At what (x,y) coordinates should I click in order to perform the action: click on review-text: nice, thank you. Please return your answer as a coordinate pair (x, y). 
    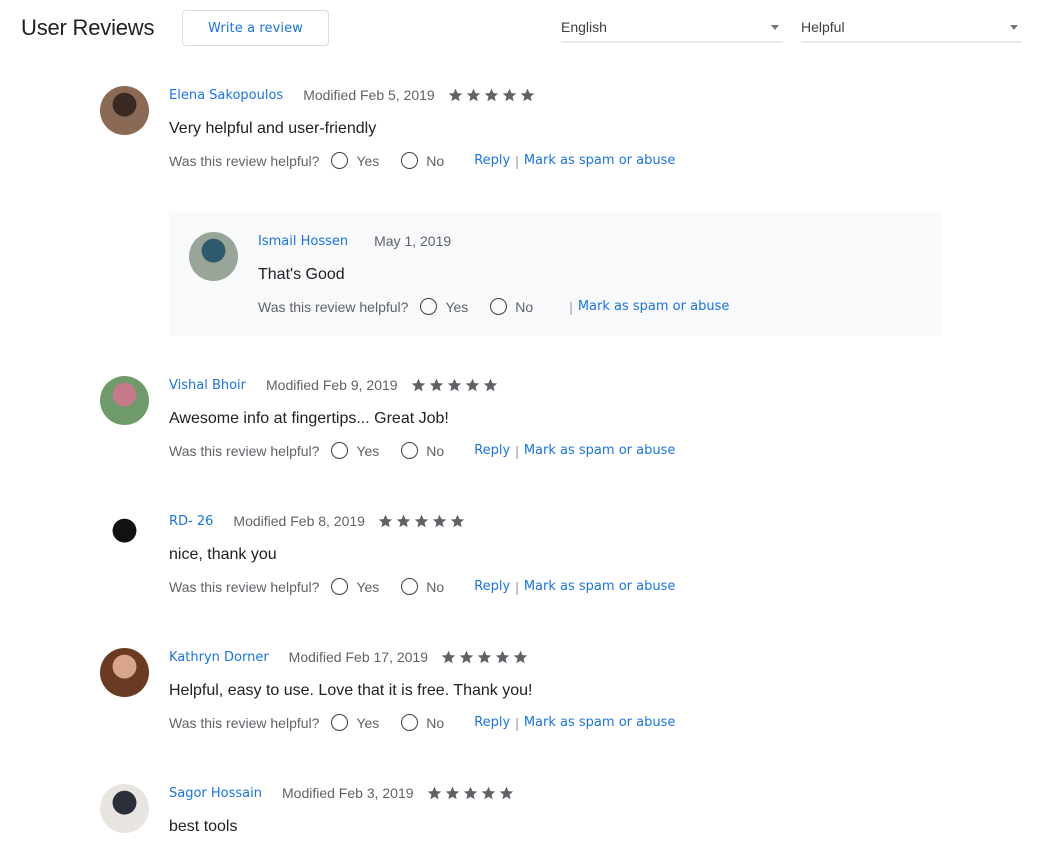
    Looking at the image, I should click on (223, 554).